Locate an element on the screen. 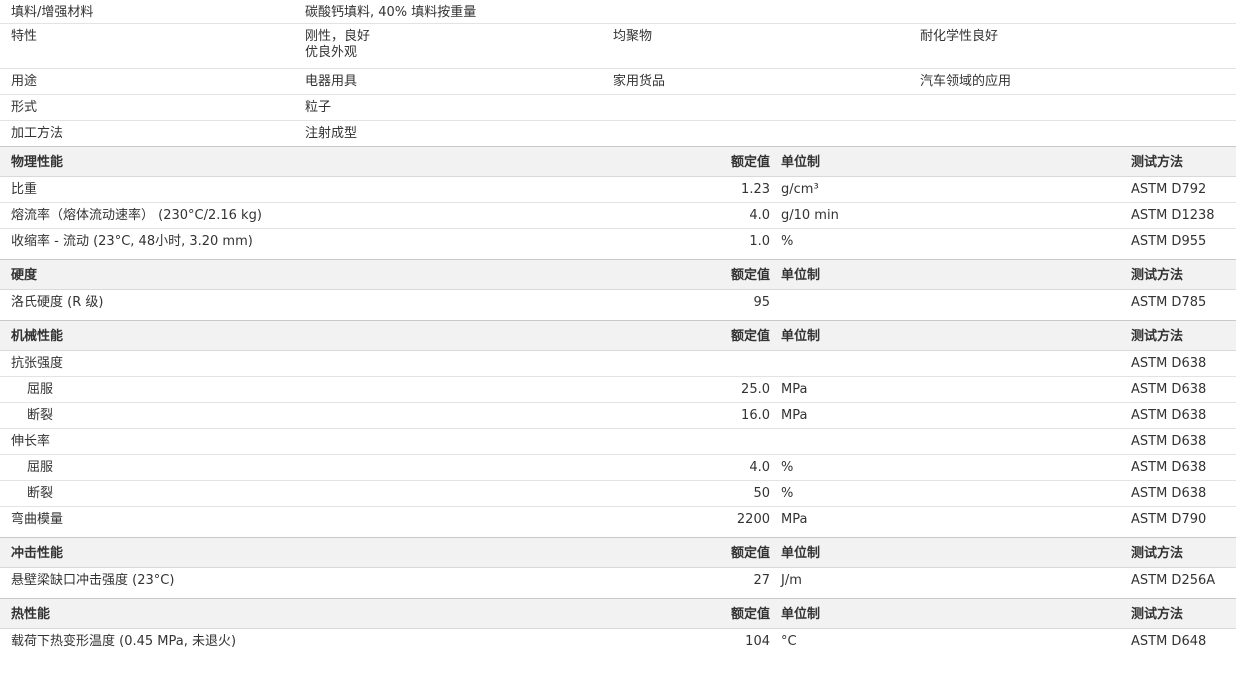 The height and width of the screenshot is (689, 1236). property-value: 16.0 is located at coordinates (755, 415).